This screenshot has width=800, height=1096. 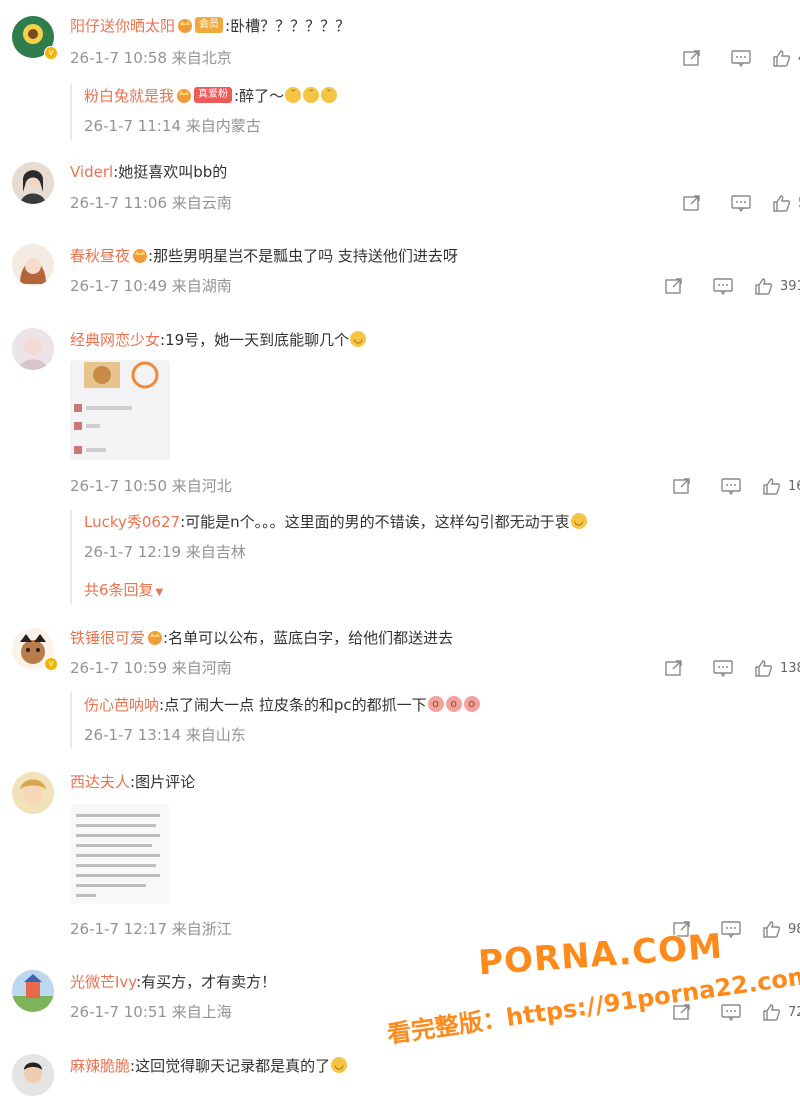 What do you see at coordinates (165, 552) in the screenshot?
I see `comment-meta: 26-1-7 12:19 来自吉林` at bounding box center [165, 552].